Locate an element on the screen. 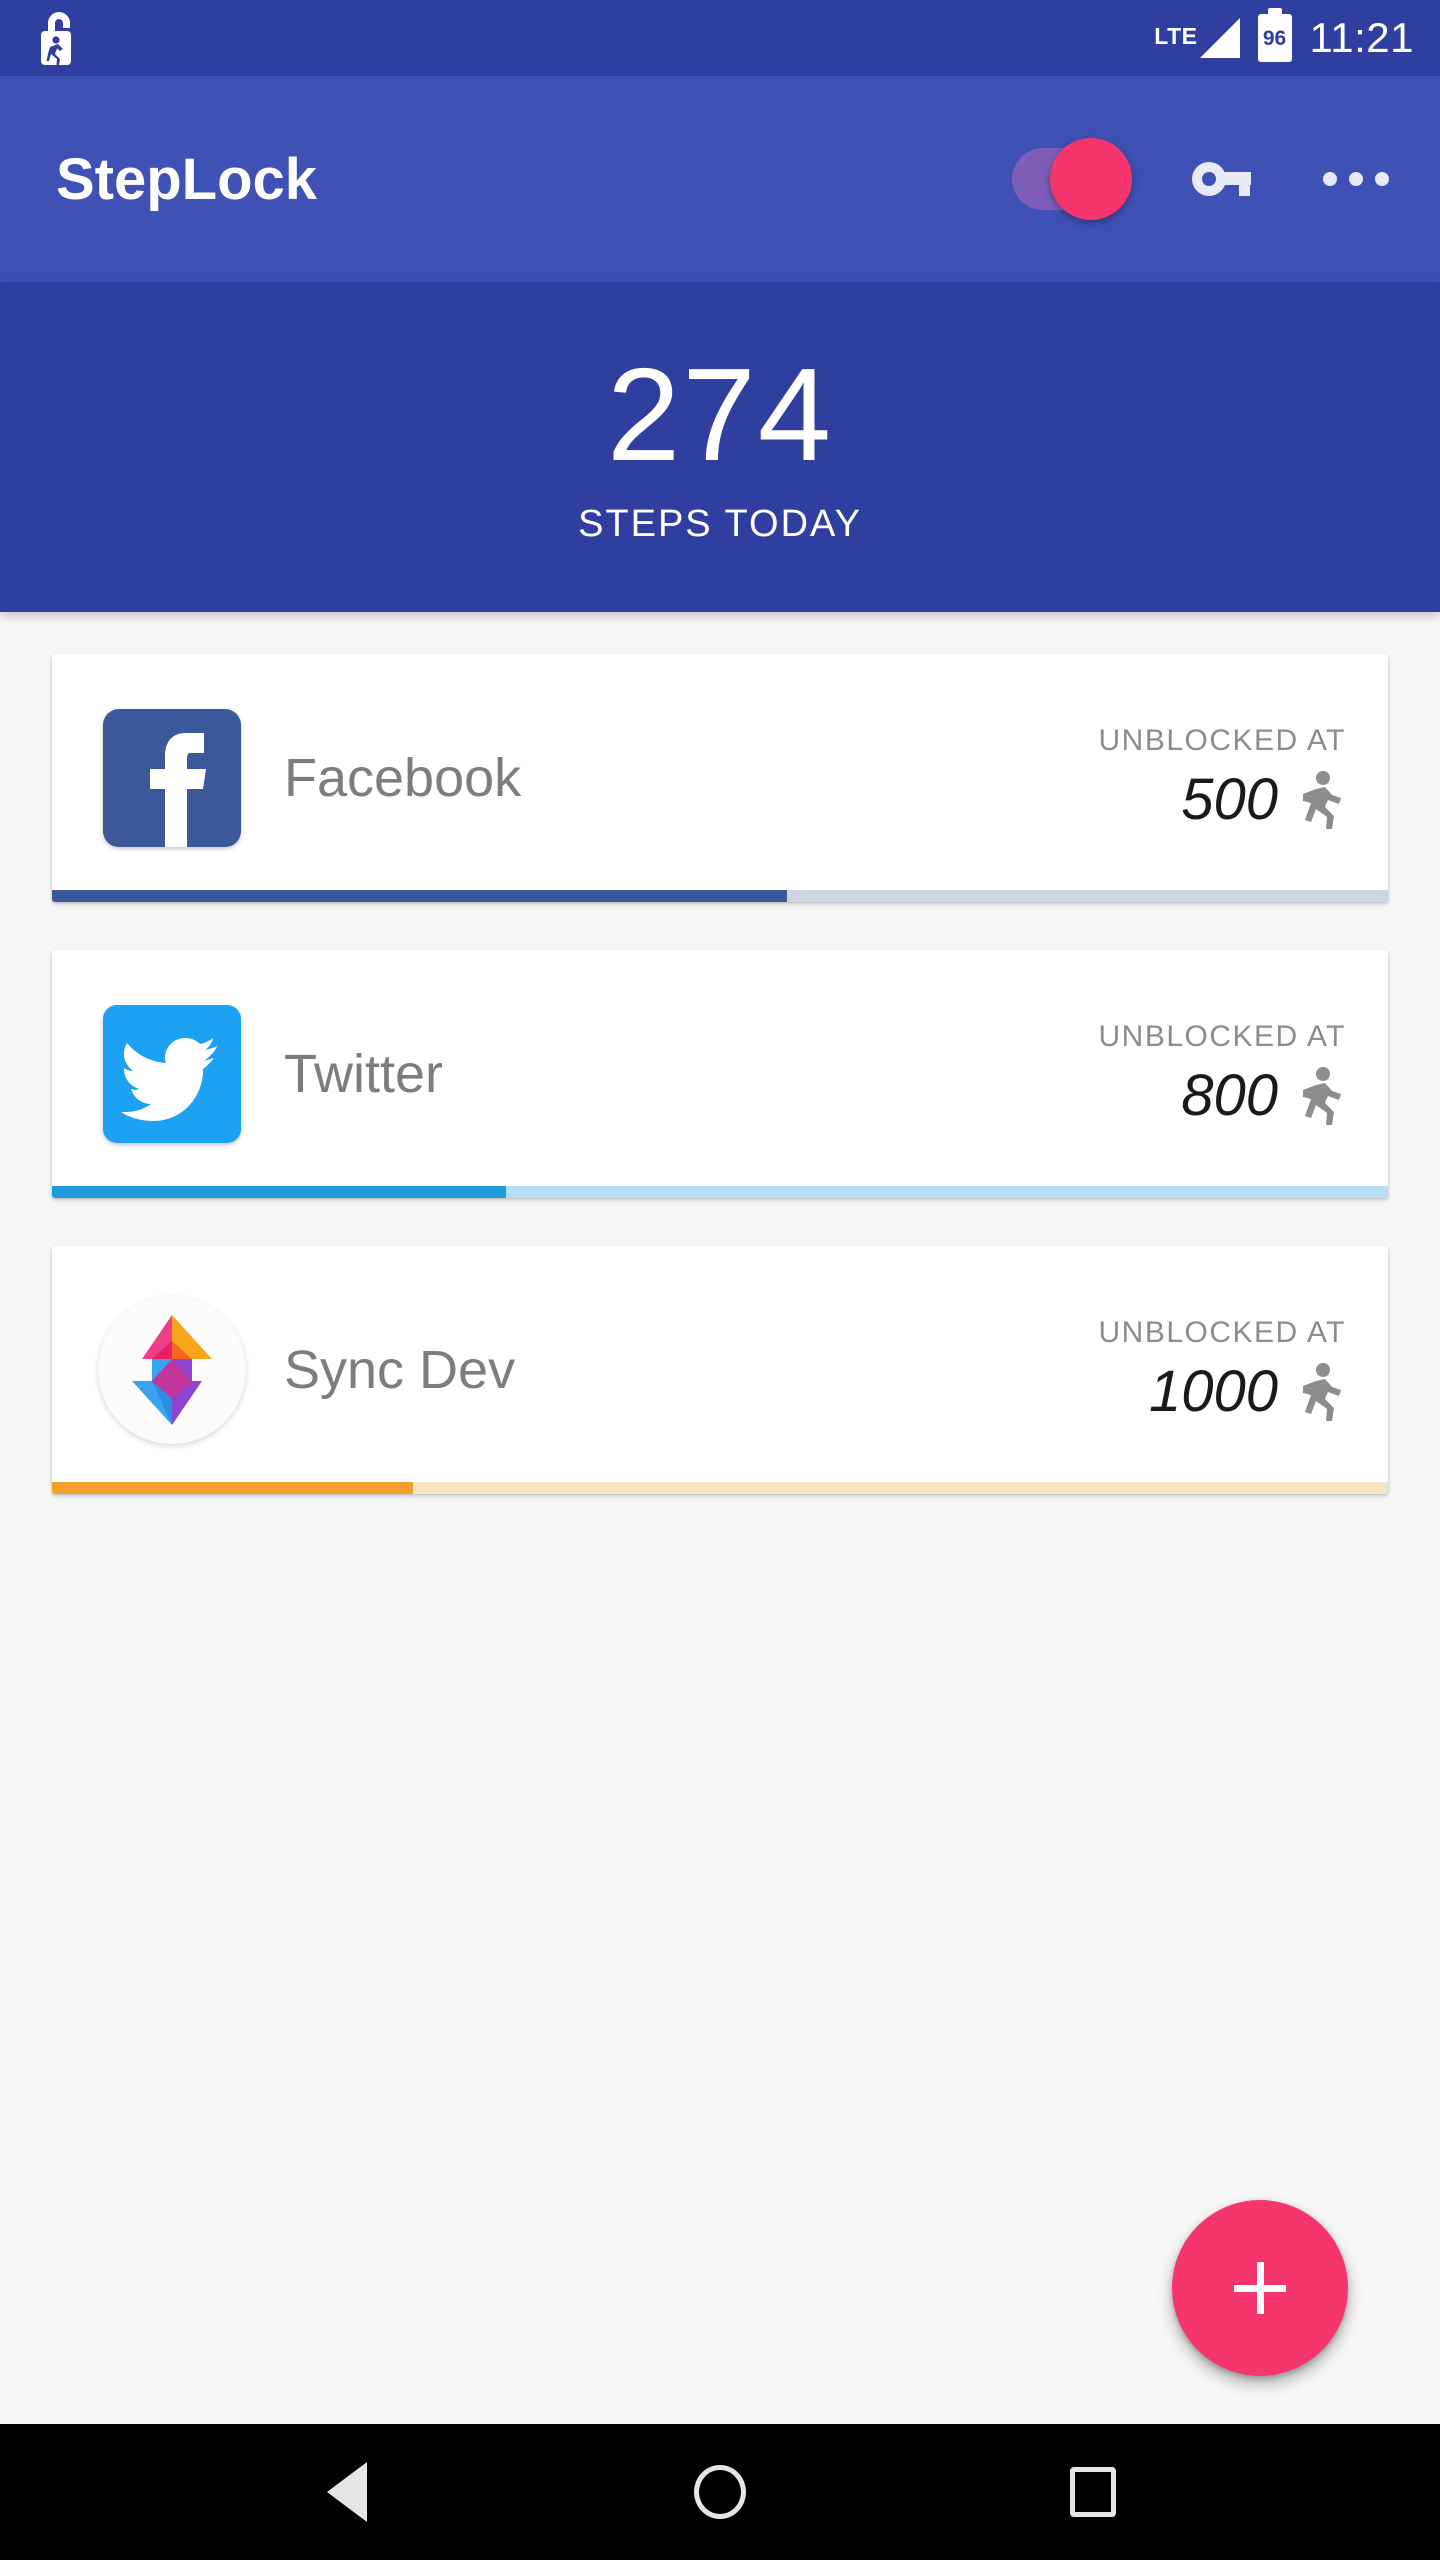  app-card-sync-dev: Sync Dev UNBLOCKED AT 1000 is located at coordinates (720, 1370).